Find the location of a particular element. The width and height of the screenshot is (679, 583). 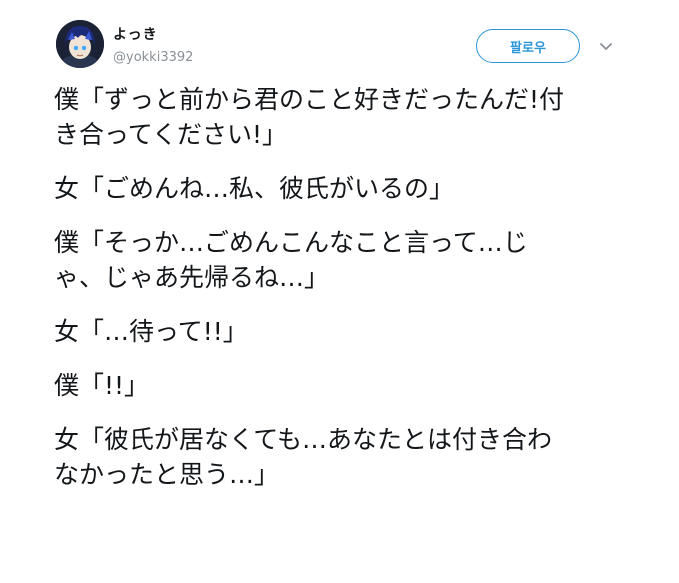

tweet-paragraph: 僕「ずっと前から君のこと好きだったんだ!付 き合ってください!」 is located at coordinates (354, 117).